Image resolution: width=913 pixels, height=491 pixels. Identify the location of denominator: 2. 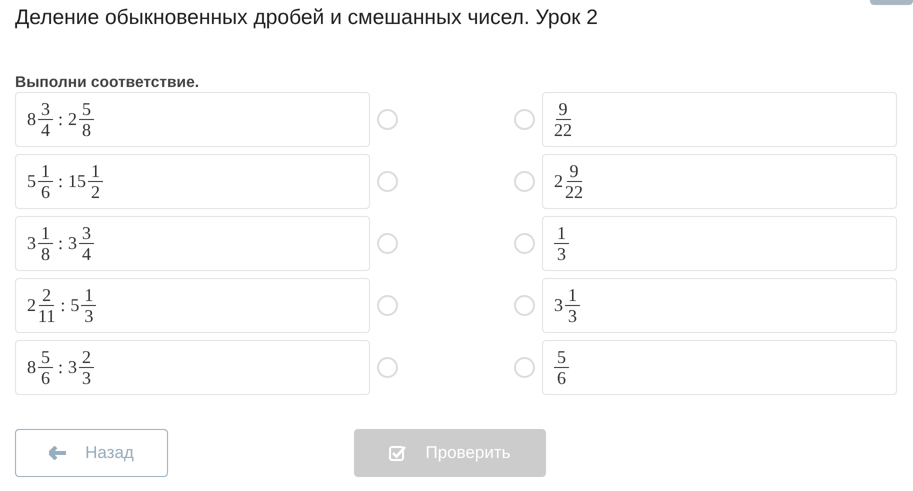
(95, 191).